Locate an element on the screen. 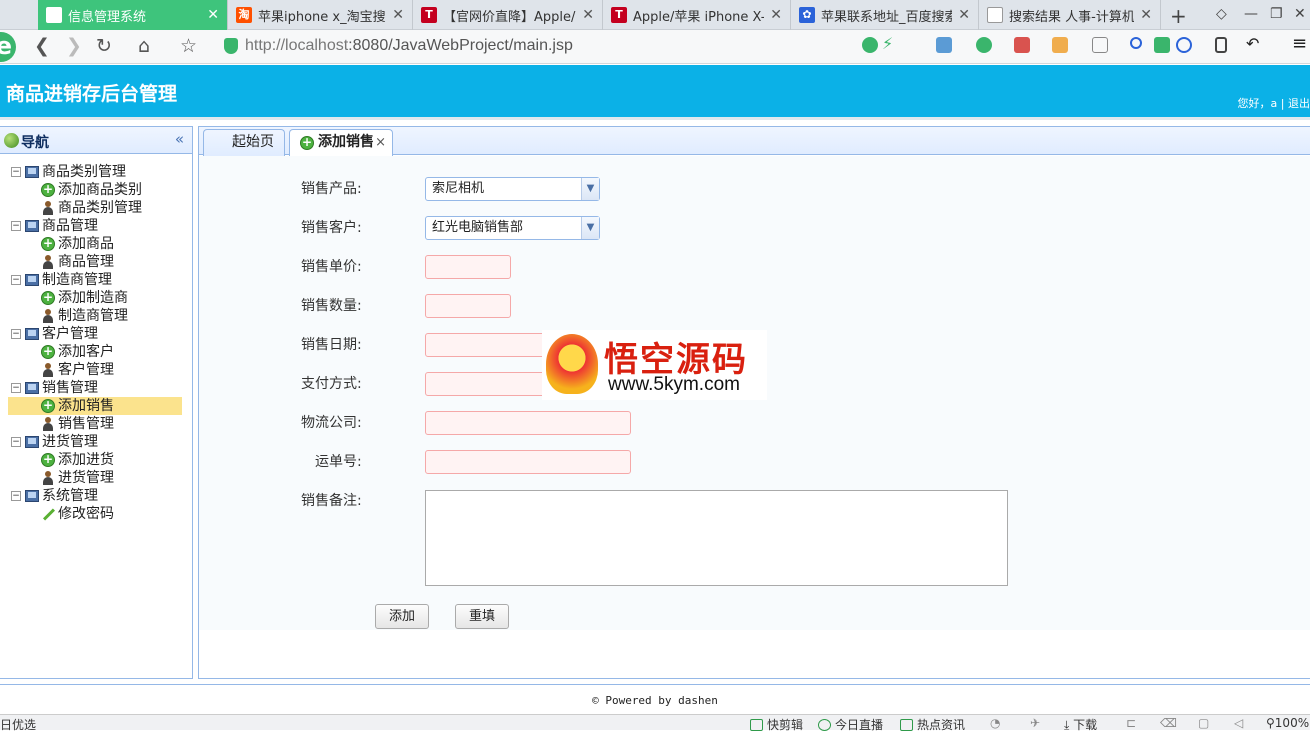 The width and height of the screenshot is (1310, 733). footer-text: © Powered by dashen is located at coordinates (655, 700).